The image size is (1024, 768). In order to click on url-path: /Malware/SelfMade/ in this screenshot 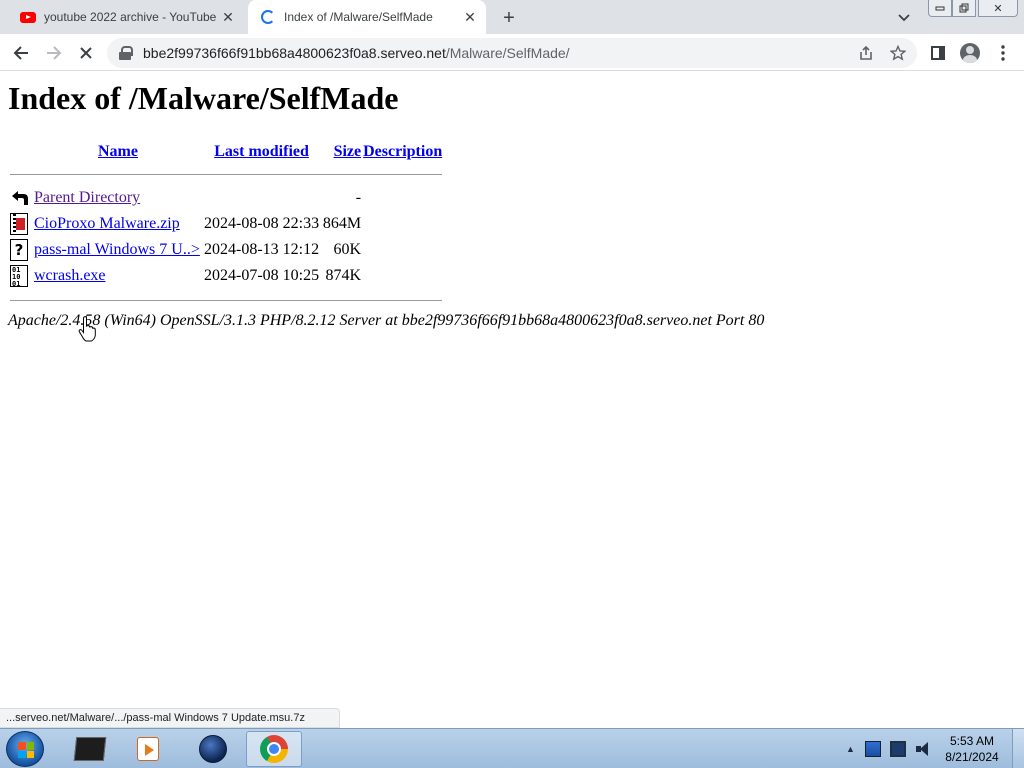, I will do `click(507, 53)`.